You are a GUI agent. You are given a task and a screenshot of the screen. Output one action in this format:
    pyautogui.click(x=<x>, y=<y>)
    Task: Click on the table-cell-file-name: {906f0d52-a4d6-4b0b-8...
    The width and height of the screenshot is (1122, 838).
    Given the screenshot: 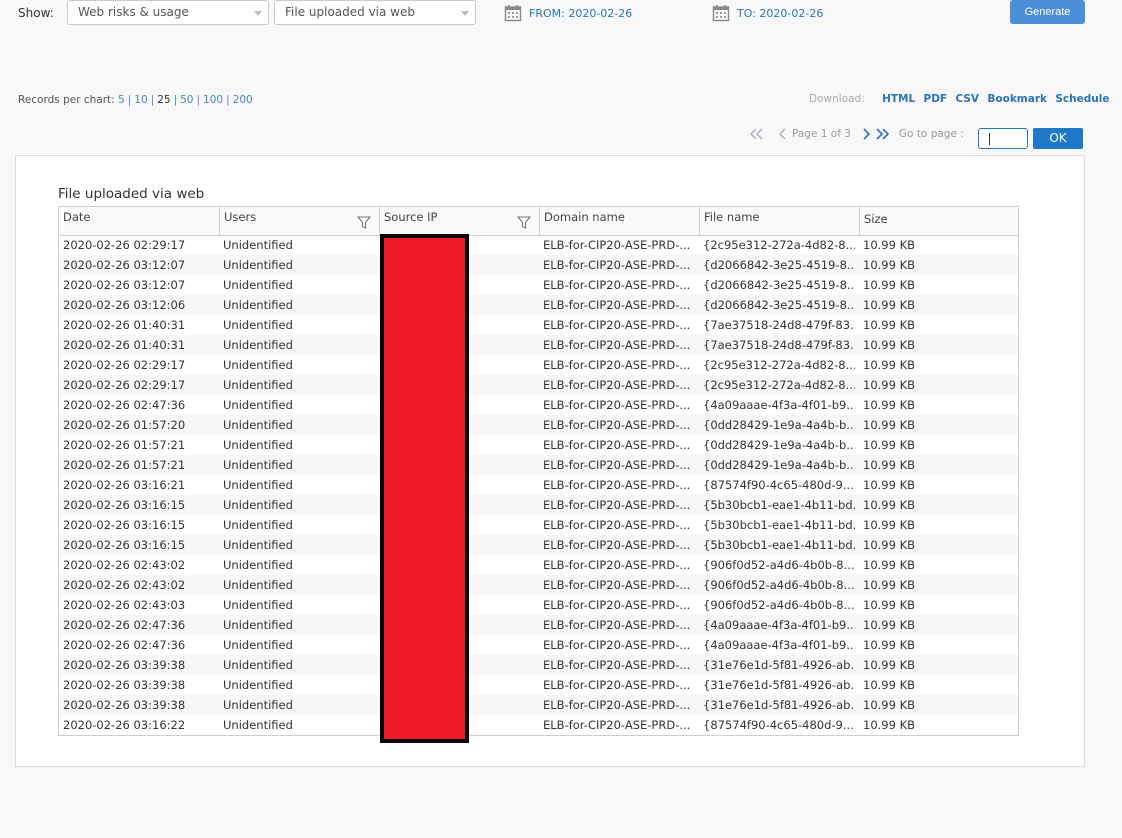 What is the action you would take?
    pyautogui.click(x=779, y=565)
    